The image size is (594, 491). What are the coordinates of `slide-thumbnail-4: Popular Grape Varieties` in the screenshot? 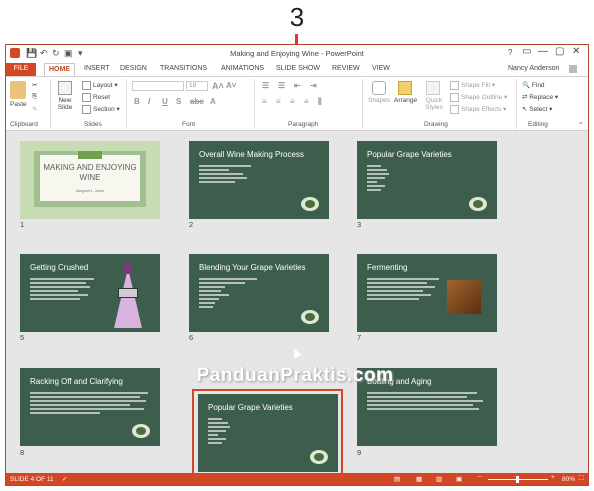 It's located at (268, 433).